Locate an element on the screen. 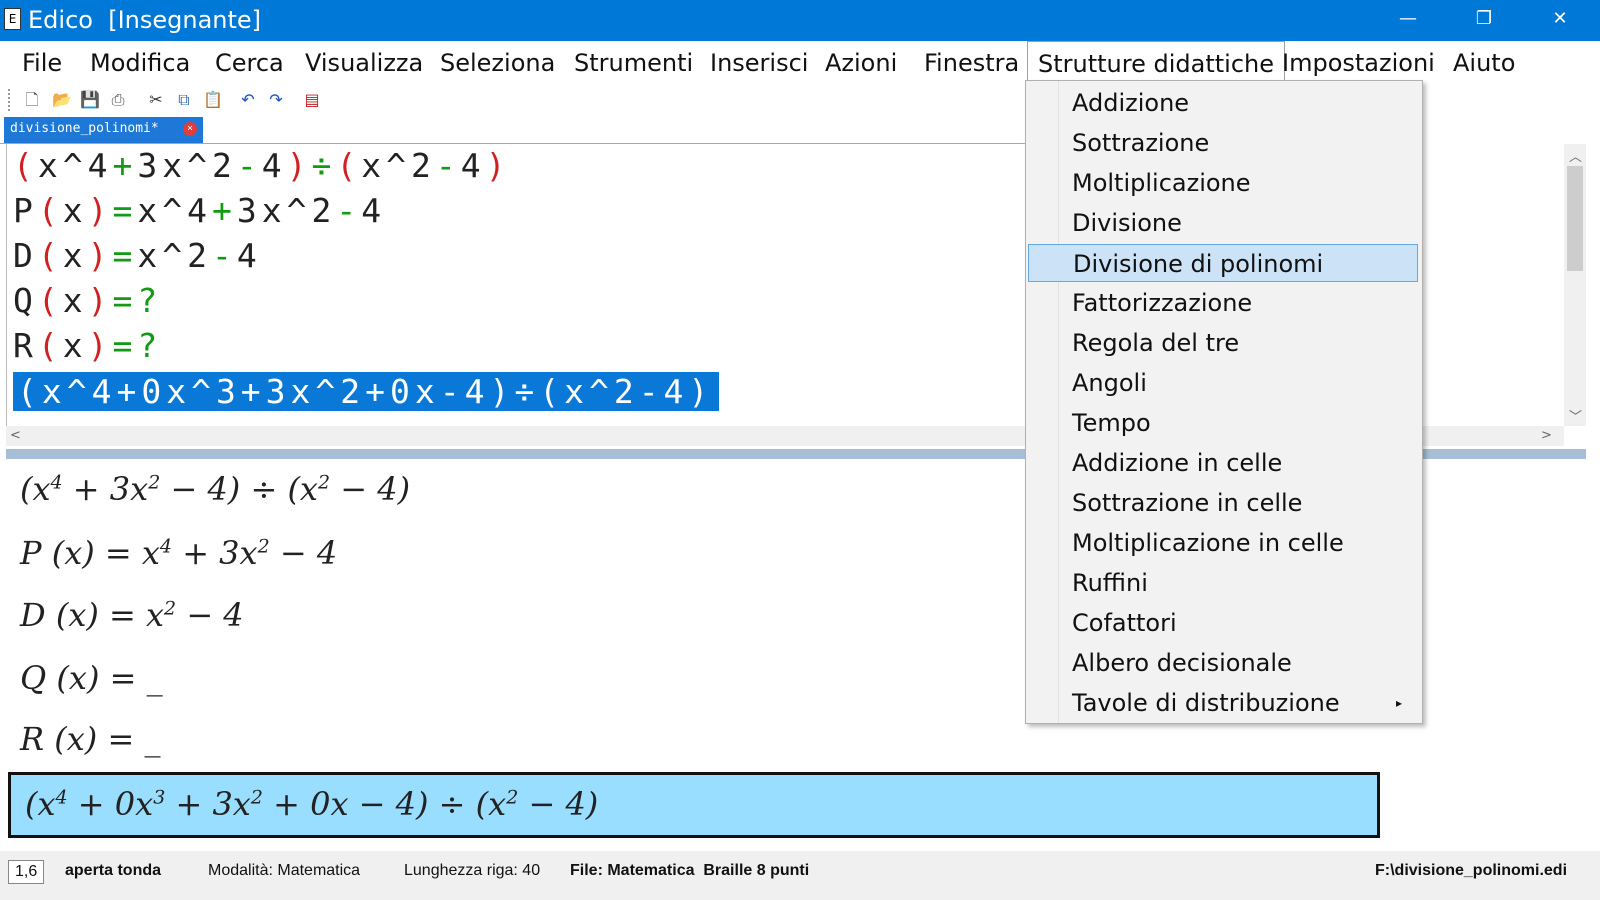 The width and height of the screenshot is (1600, 900). status-position: 1,6 is located at coordinates (26, 872).